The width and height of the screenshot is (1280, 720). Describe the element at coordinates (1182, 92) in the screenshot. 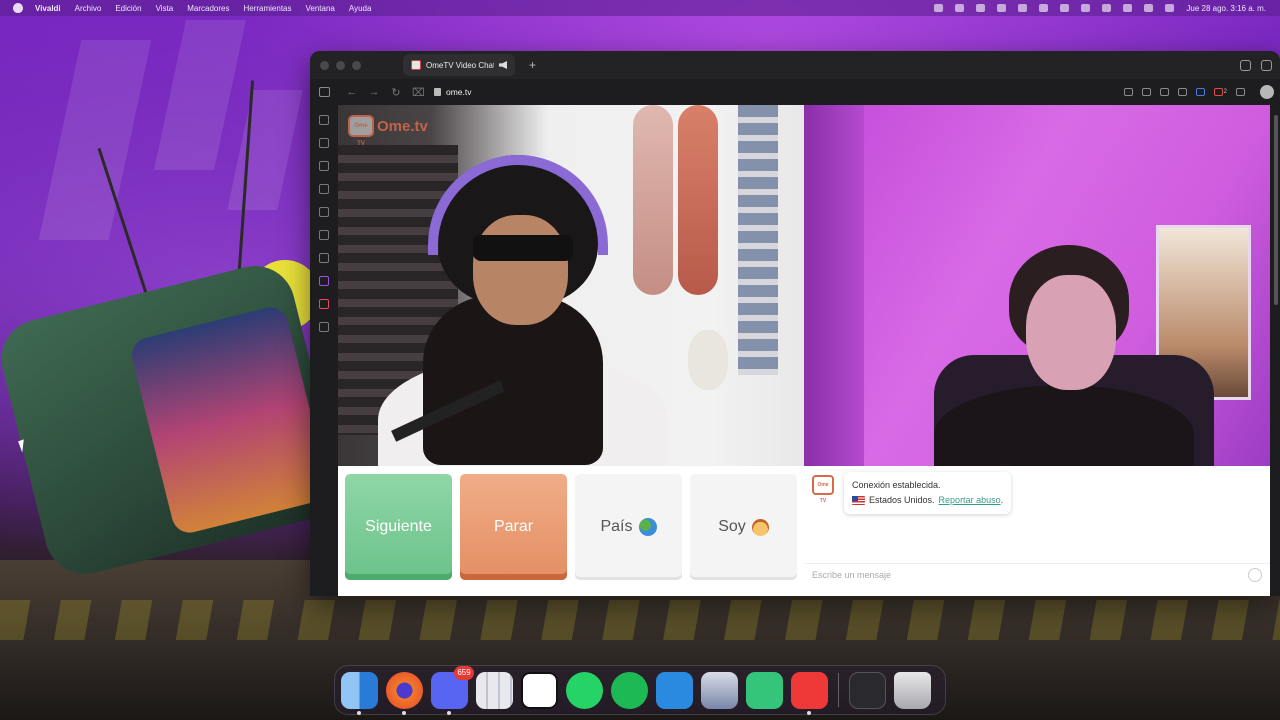

I see `bookmark-icon` at that location.